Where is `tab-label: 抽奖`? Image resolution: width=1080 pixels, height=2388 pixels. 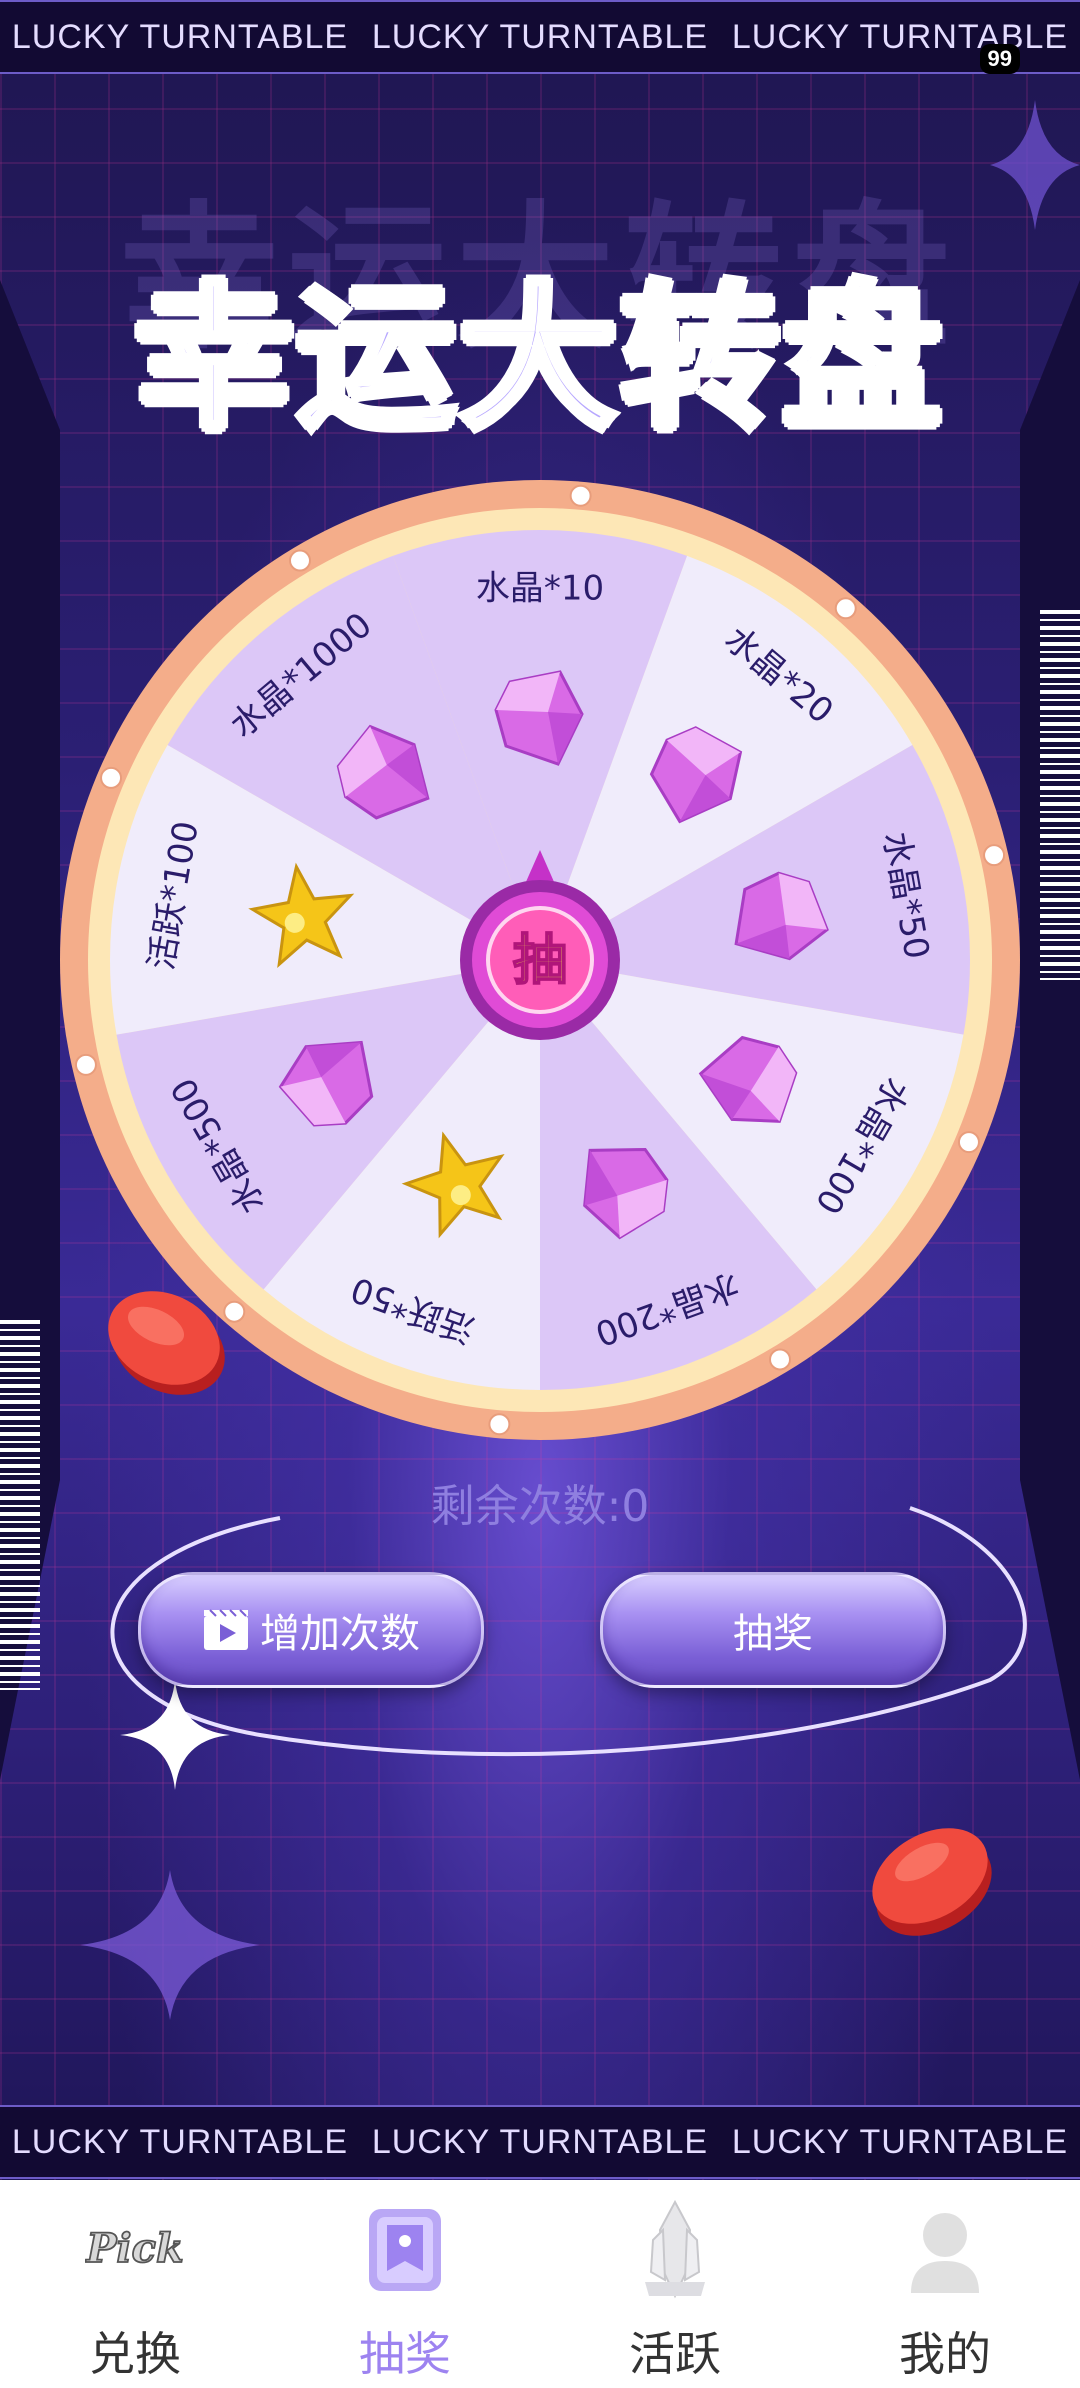
tab-label: 抽奖 is located at coordinates (405, 2354).